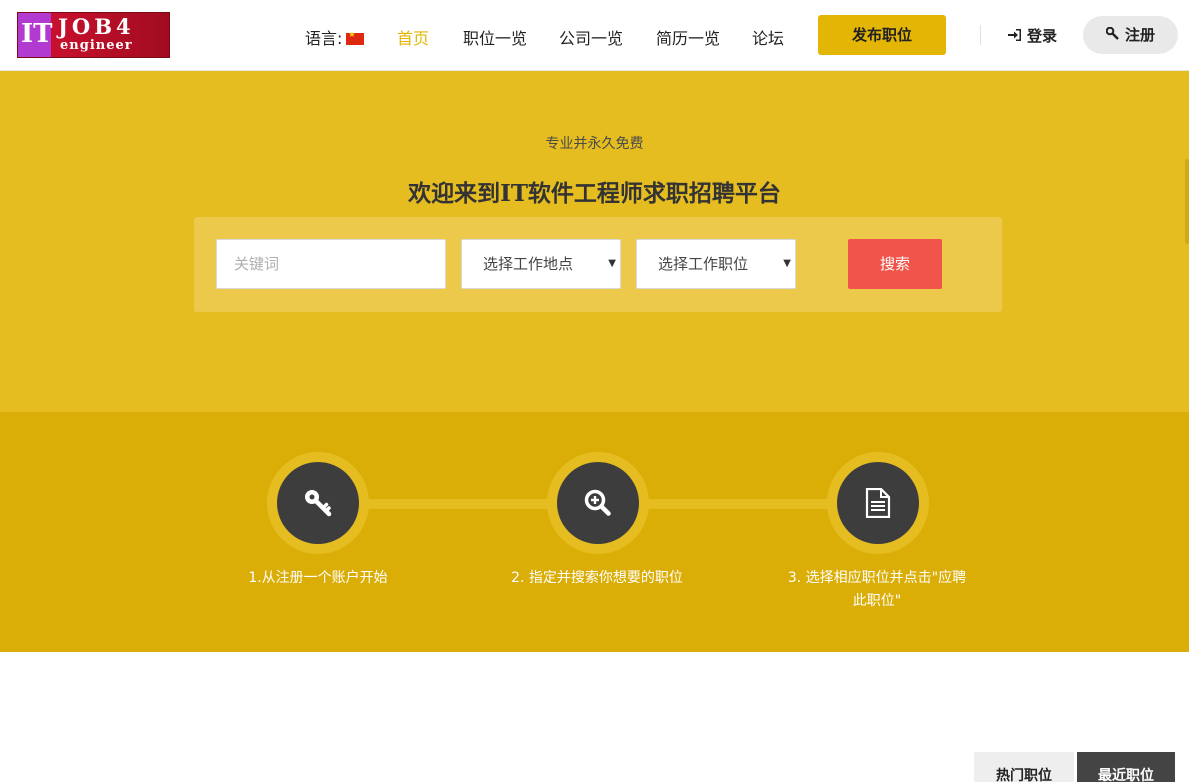  I want to click on language-label: 语言:, so click(324, 38).